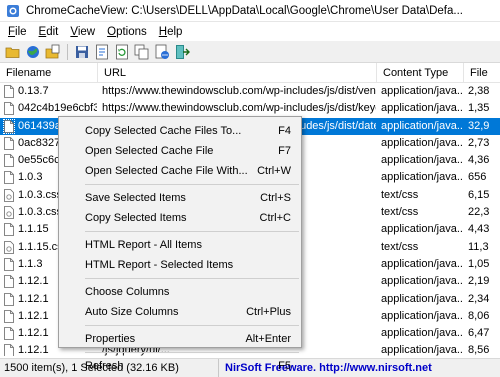 The image size is (500, 377). I want to click on menu-options: Options, so click(127, 32).